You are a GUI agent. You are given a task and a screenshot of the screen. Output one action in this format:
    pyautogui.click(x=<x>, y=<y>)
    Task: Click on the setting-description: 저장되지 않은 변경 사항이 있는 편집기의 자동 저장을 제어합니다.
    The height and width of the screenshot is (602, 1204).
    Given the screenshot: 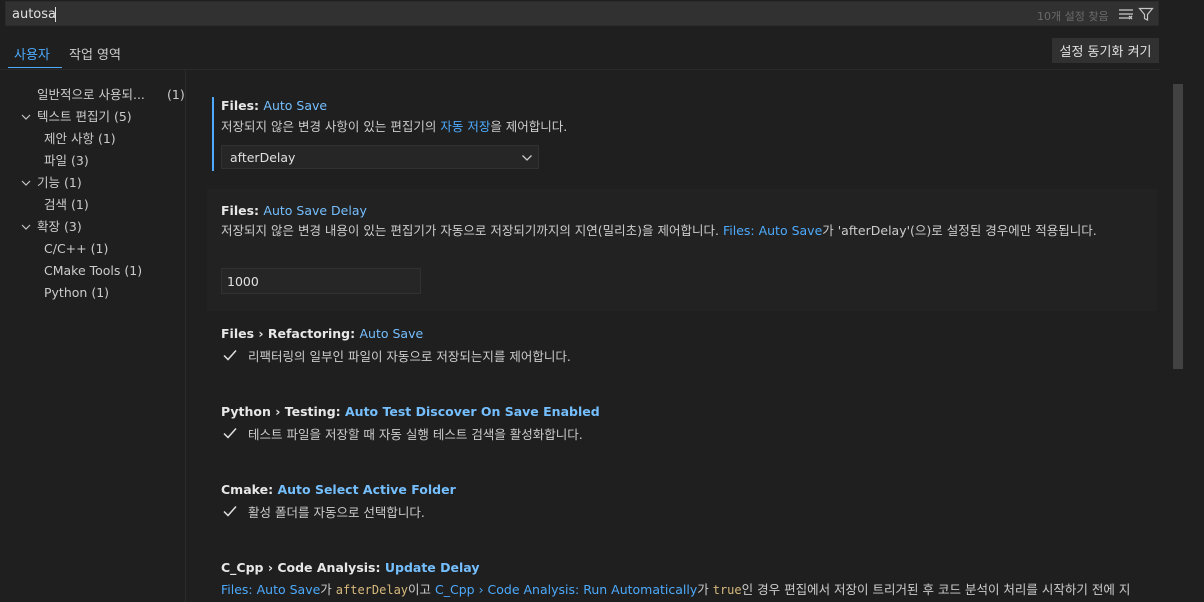 What is the action you would take?
    pyautogui.click(x=681, y=126)
    